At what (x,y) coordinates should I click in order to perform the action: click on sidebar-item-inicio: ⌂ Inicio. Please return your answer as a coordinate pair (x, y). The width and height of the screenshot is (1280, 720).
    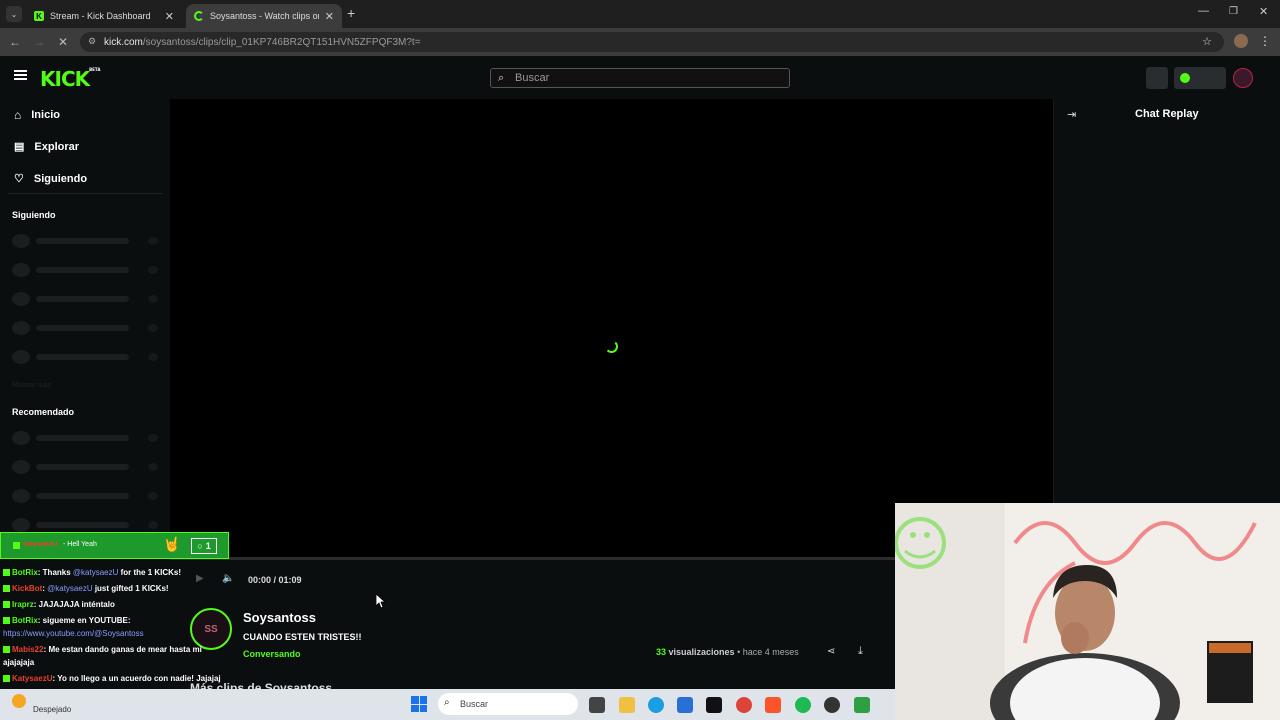
    Looking at the image, I should click on (37, 115).